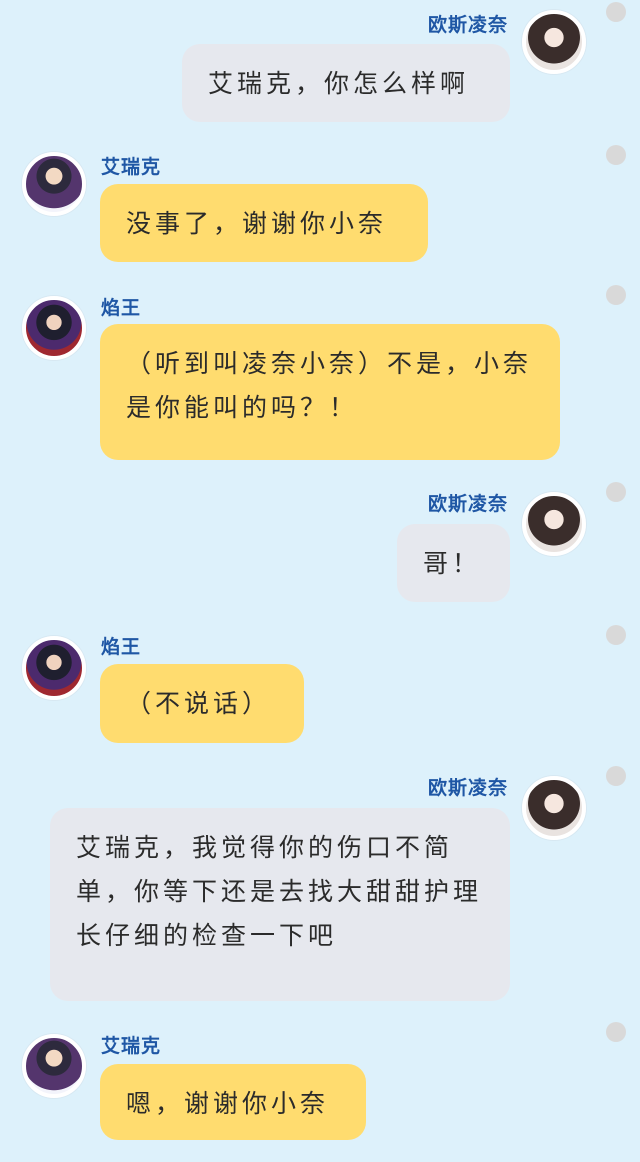 The height and width of the screenshot is (1162, 640). What do you see at coordinates (330, 392) in the screenshot?
I see `message-bubble: （听到叫凌奈小奈）不是，小奈是你能叫的吗？！` at bounding box center [330, 392].